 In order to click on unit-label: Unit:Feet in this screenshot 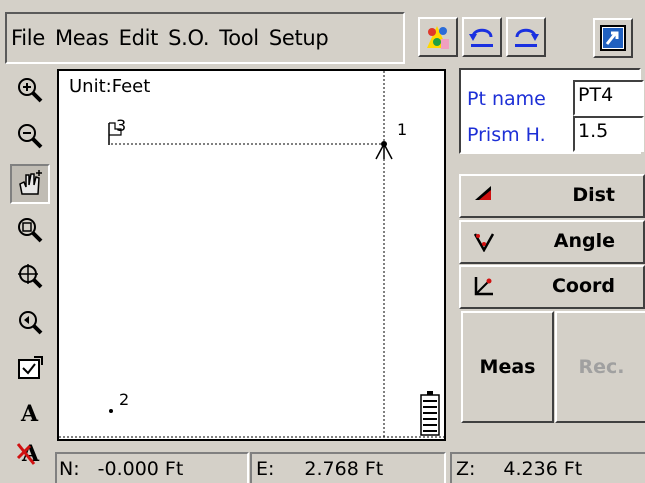, I will do `click(109, 86)`.